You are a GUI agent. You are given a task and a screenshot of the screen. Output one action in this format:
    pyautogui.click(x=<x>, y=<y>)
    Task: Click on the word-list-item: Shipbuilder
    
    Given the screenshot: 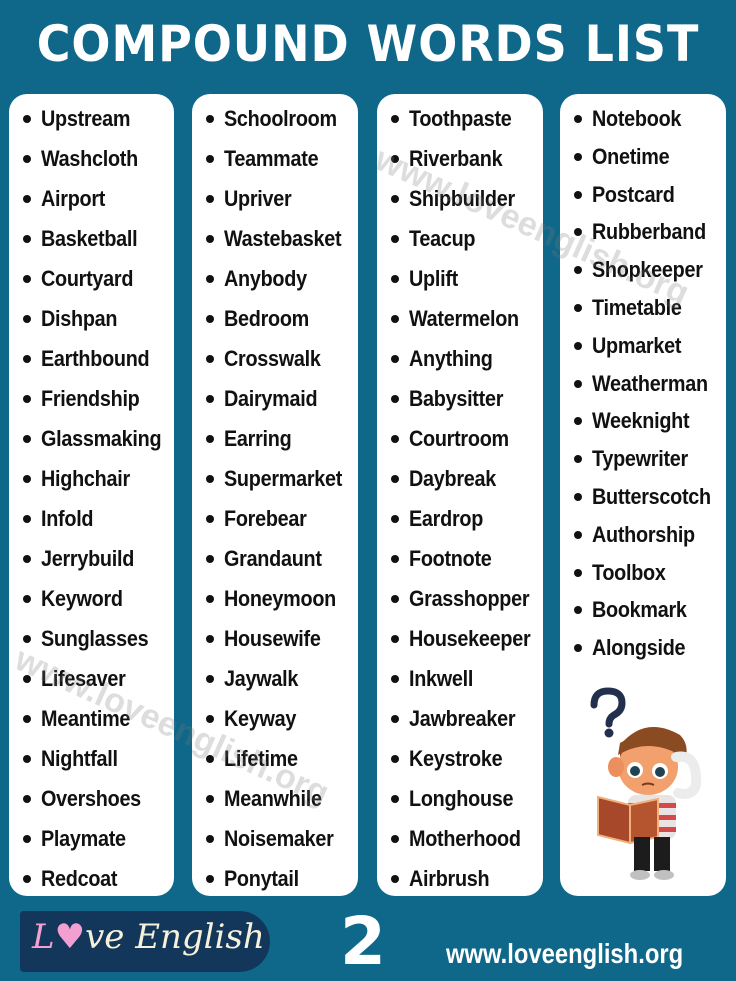 What is the action you would take?
    pyautogui.click(x=467, y=204)
    